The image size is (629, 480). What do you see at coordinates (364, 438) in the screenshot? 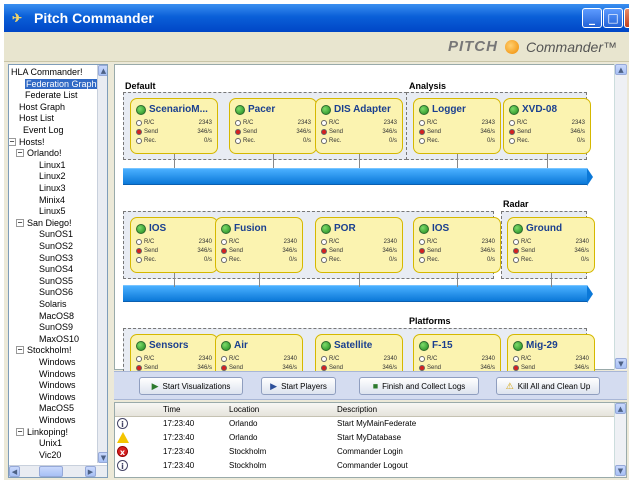
I see `log-row: 17:23:40 Orlando Start MyDatabase` at bounding box center [364, 438].